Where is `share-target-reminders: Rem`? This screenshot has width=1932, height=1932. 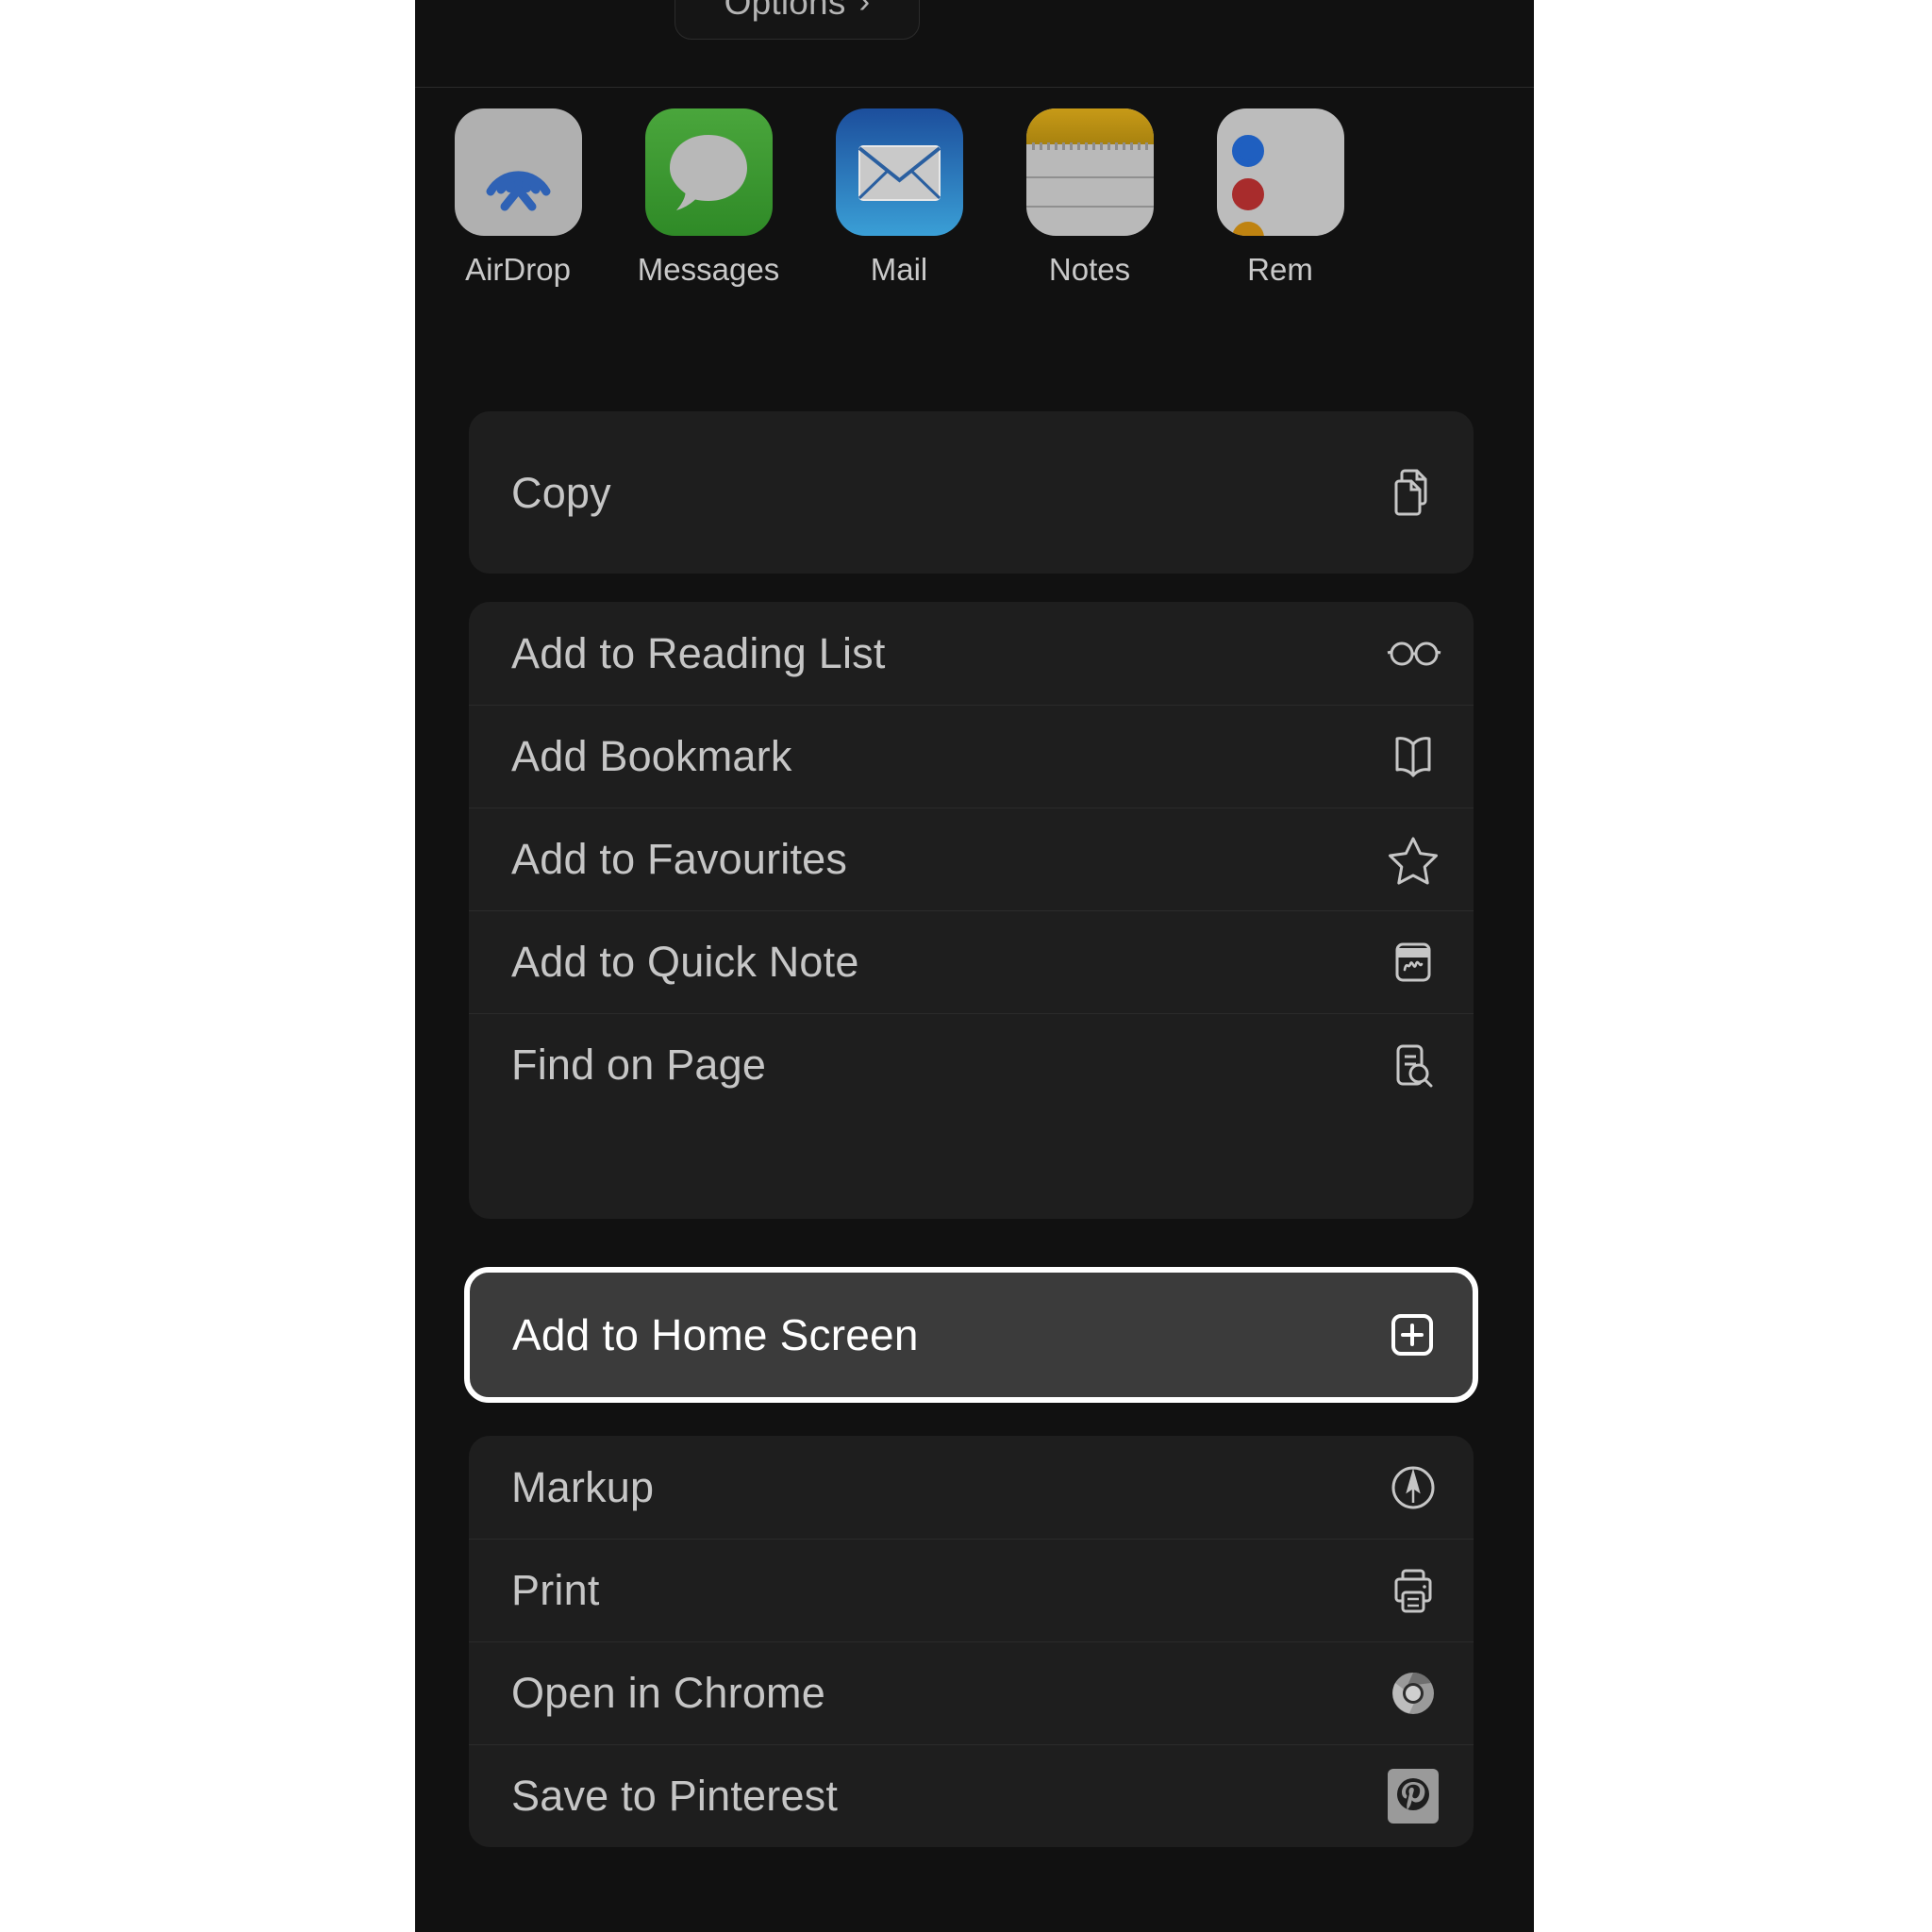 share-target-reminders: Rem is located at coordinates (1280, 197).